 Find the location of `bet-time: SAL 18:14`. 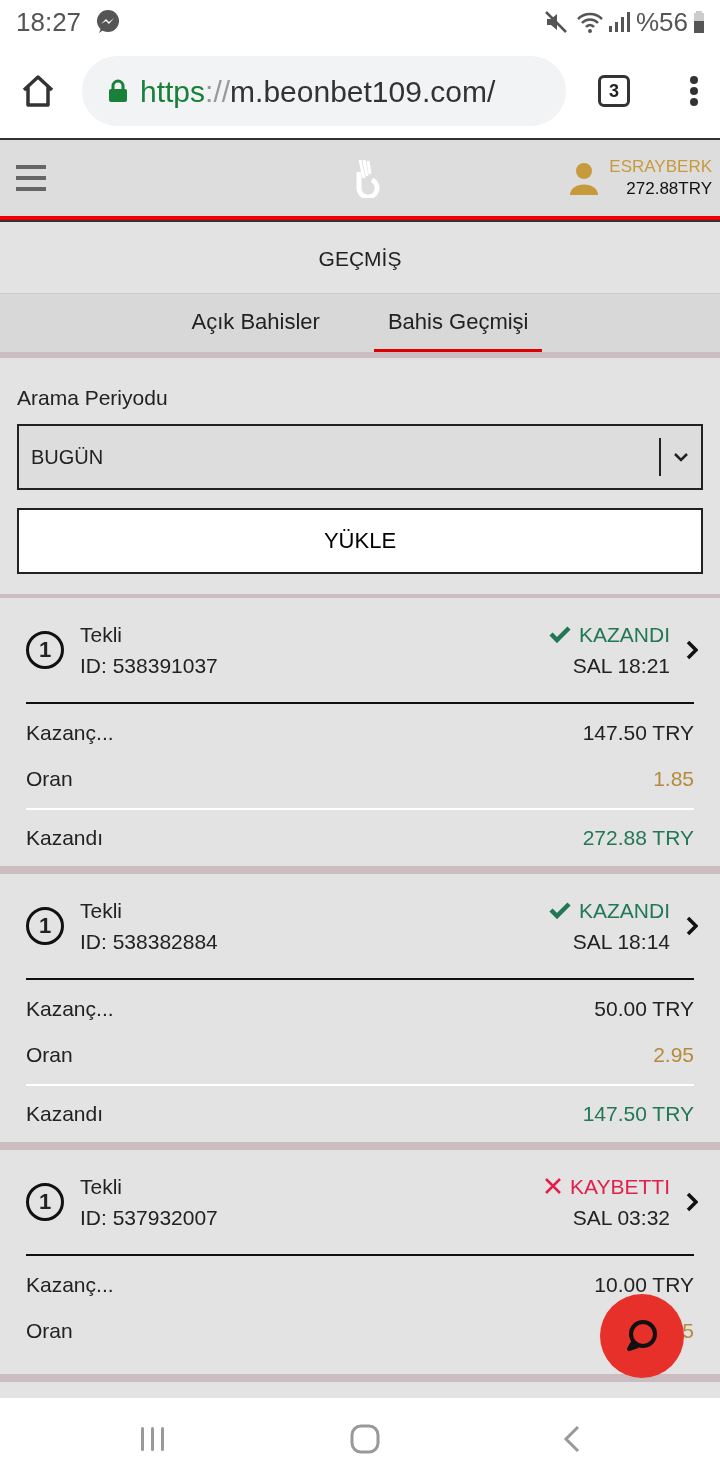

bet-time: SAL 18:14 is located at coordinates (621, 941).